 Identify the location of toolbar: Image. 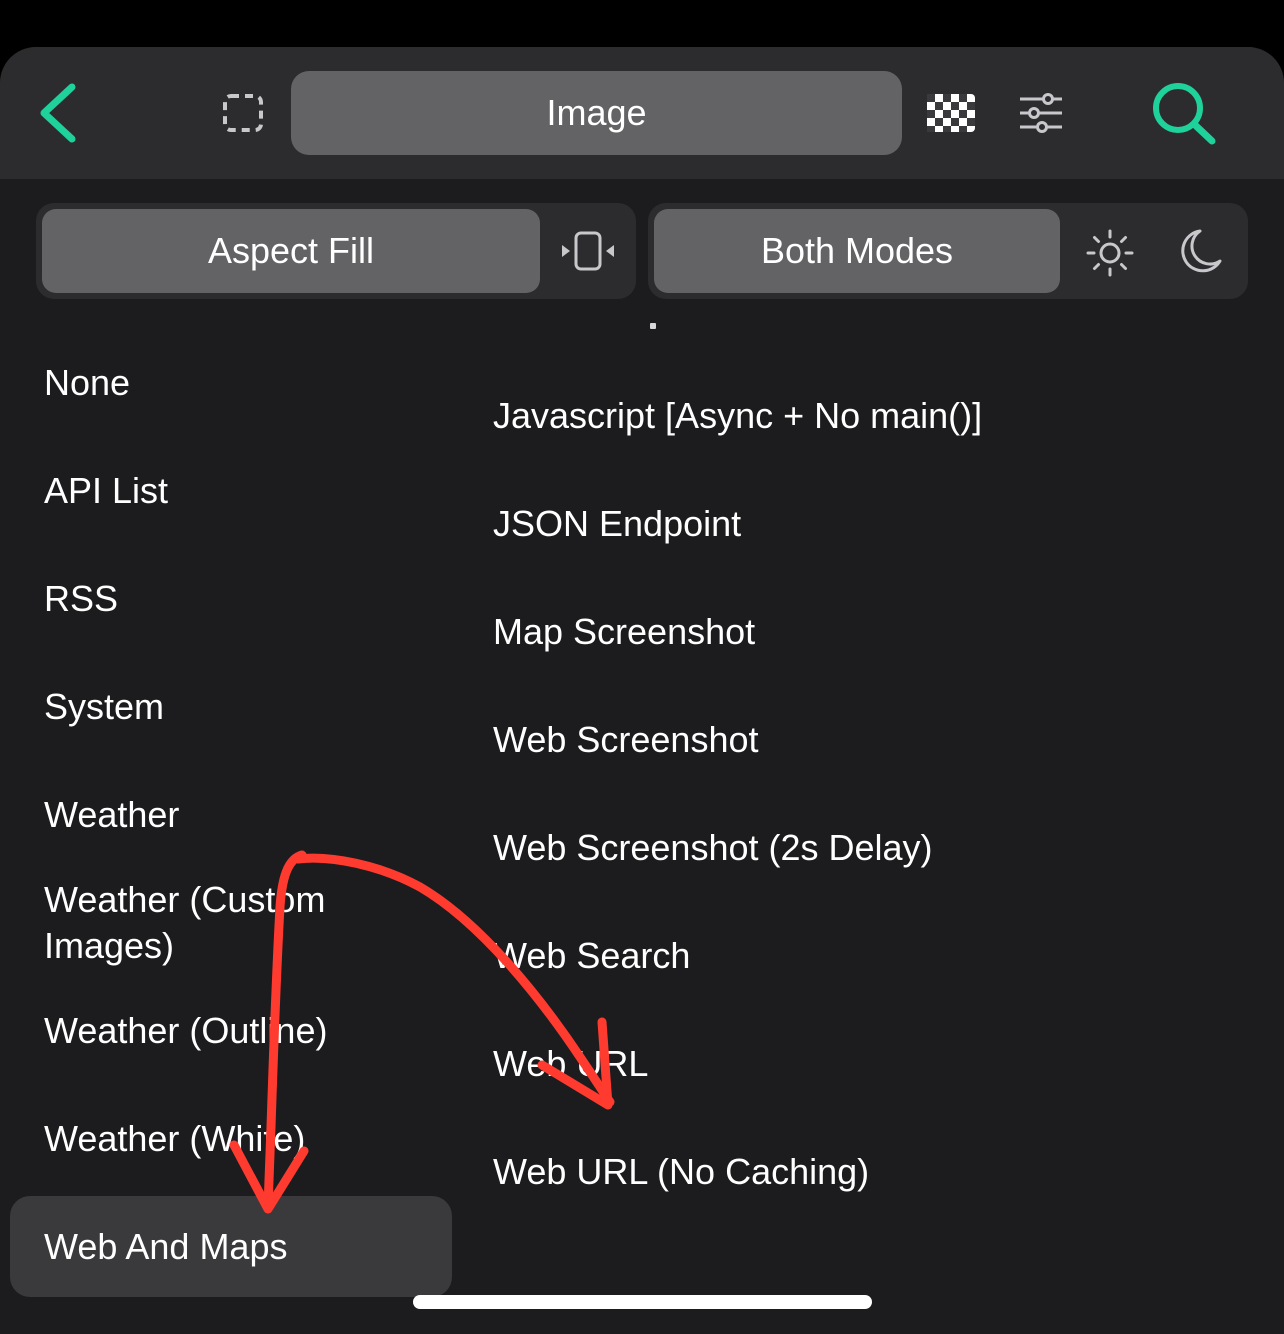
(642, 113).